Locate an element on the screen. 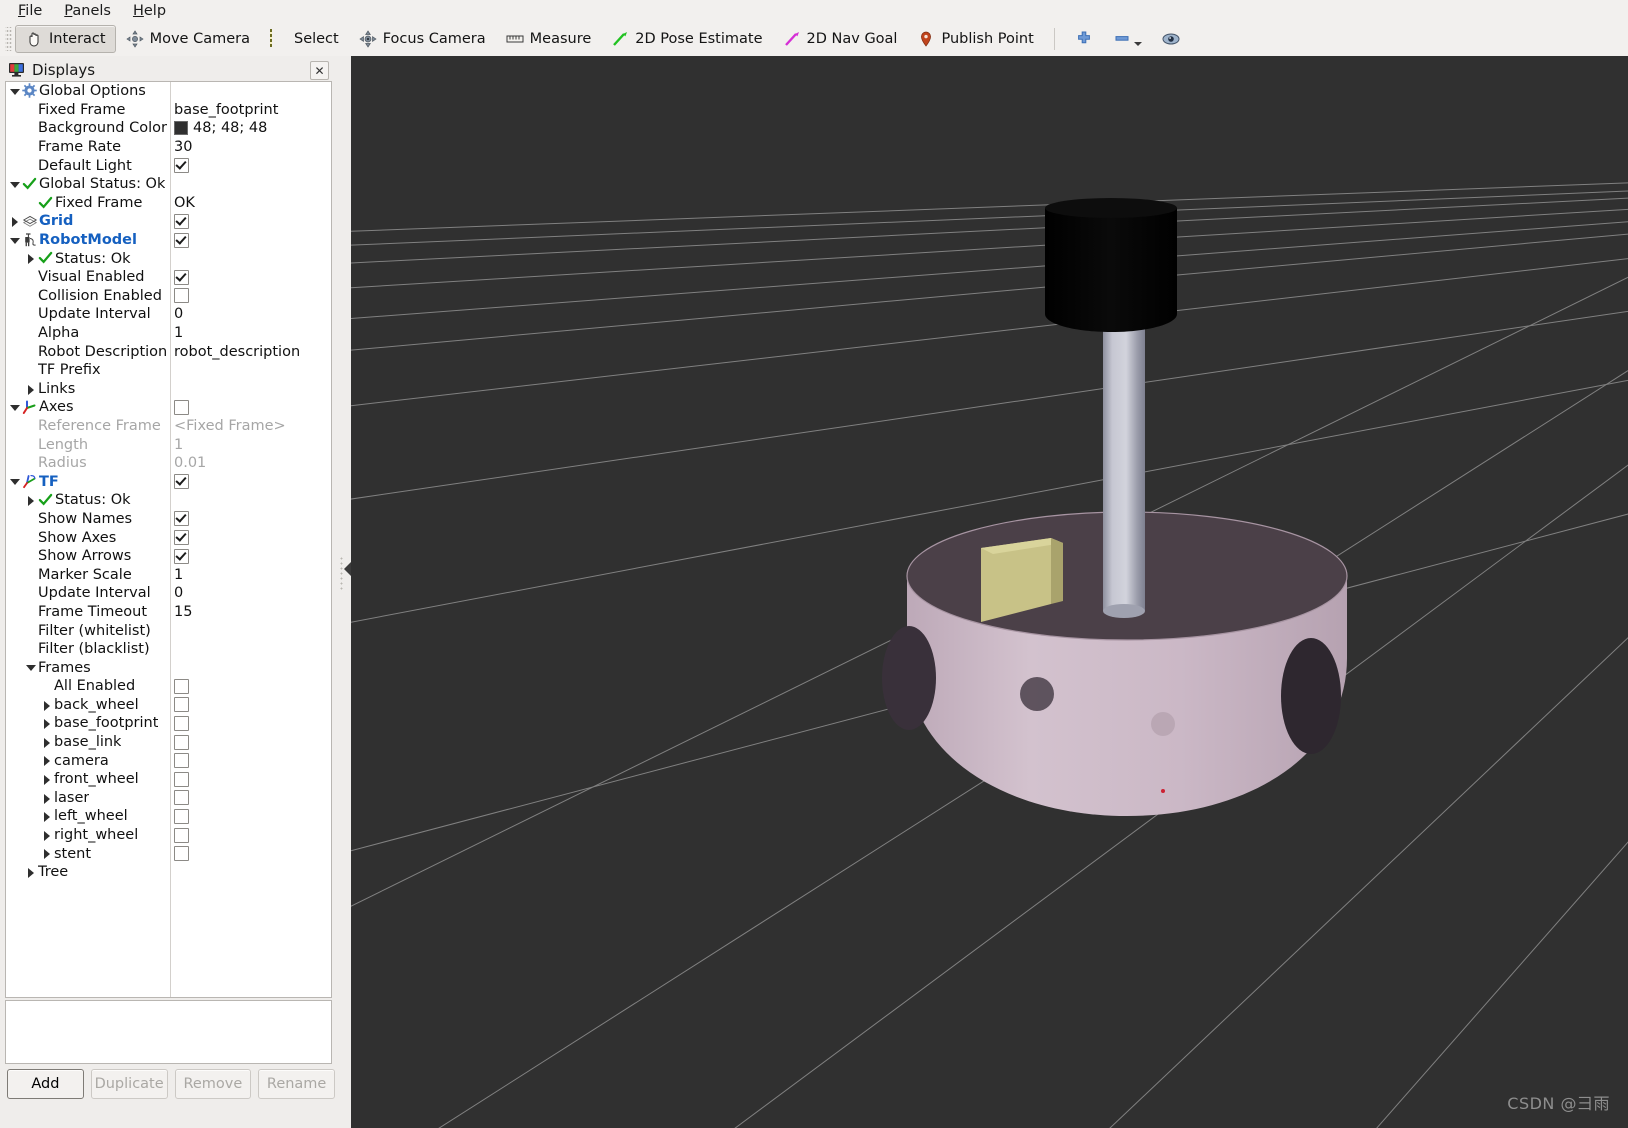 Image resolution: width=1628 pixels, height=1128 pixels. tree-row-value-cell: 15 is located at coordinates (250, 612).